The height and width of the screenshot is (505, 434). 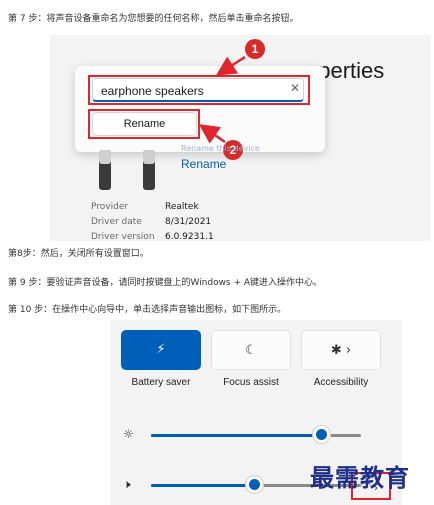 What do you see at coordinates (78, 254) in the screenshot?
I see `step-8-text: 第8步：然后，关闭所有设置窗口。` at bounding box center [78, 254].